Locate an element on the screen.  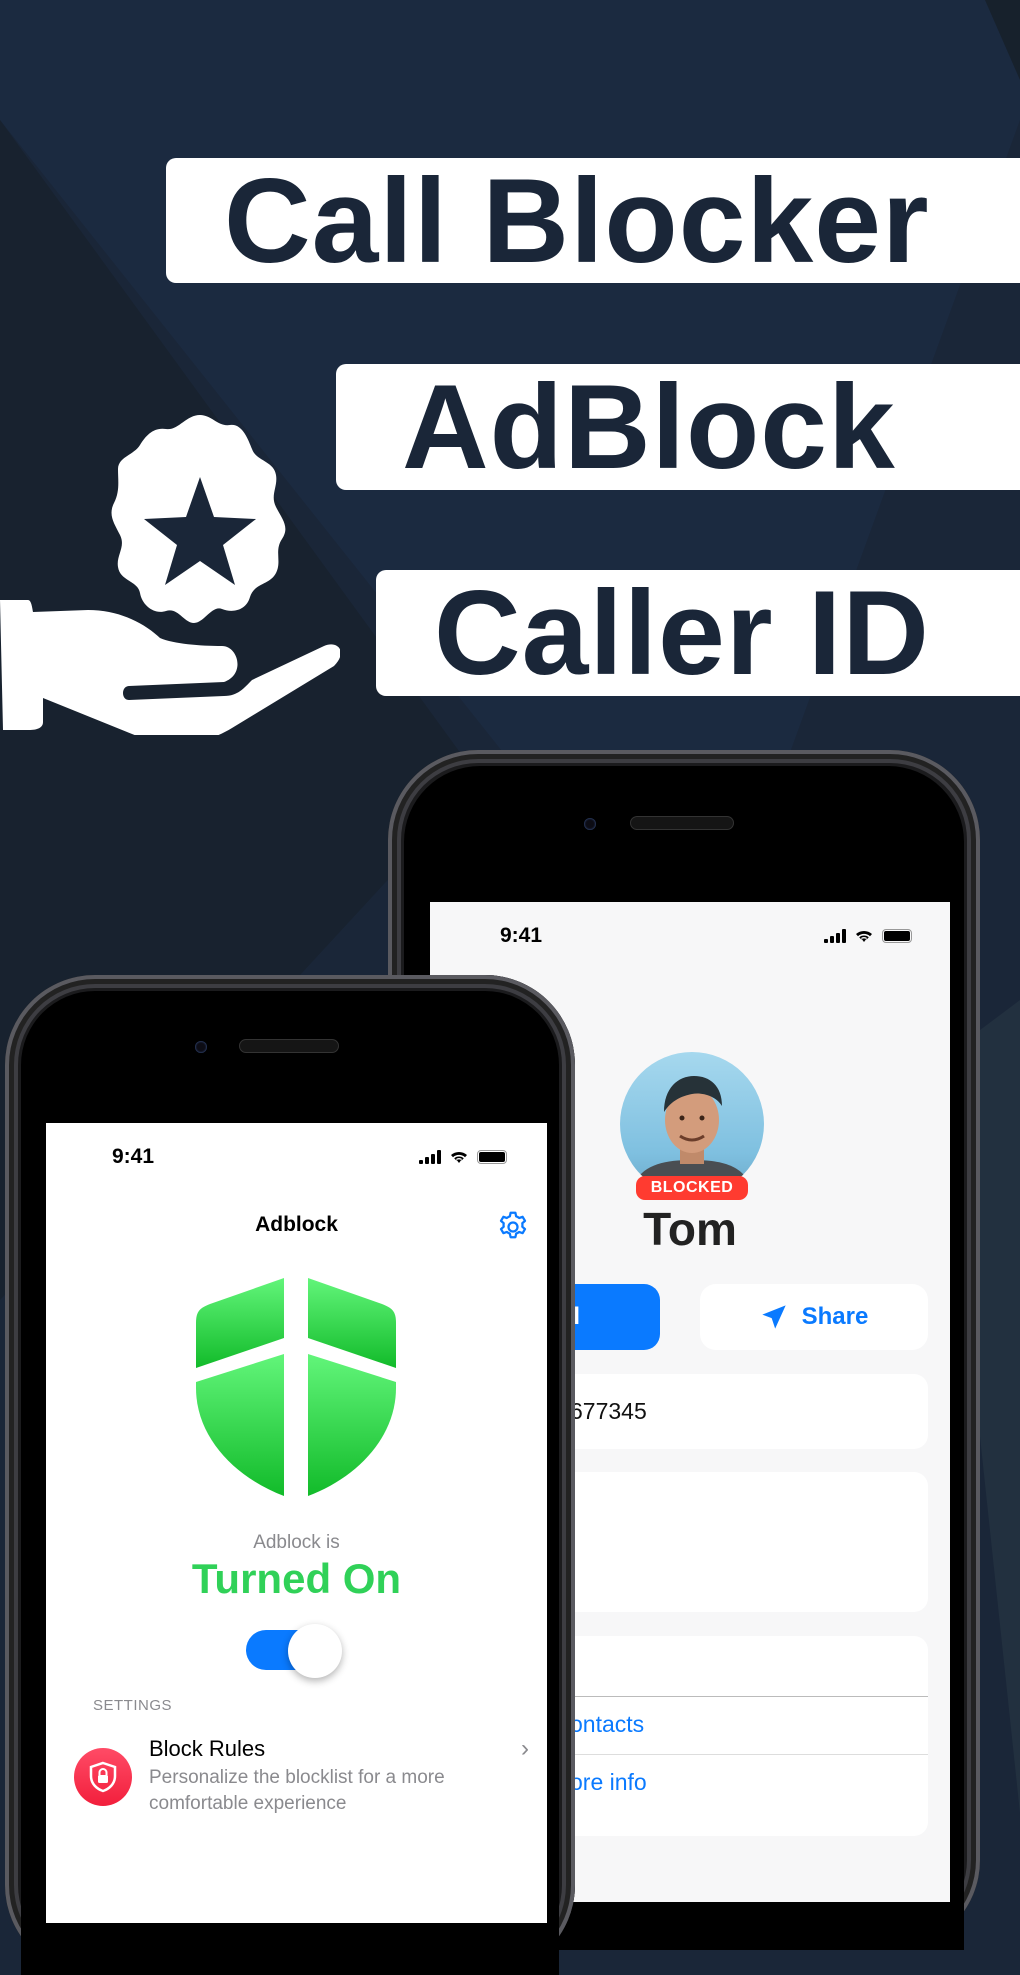
headline-adblock: AdBlock is located at coordinates (678, 427).